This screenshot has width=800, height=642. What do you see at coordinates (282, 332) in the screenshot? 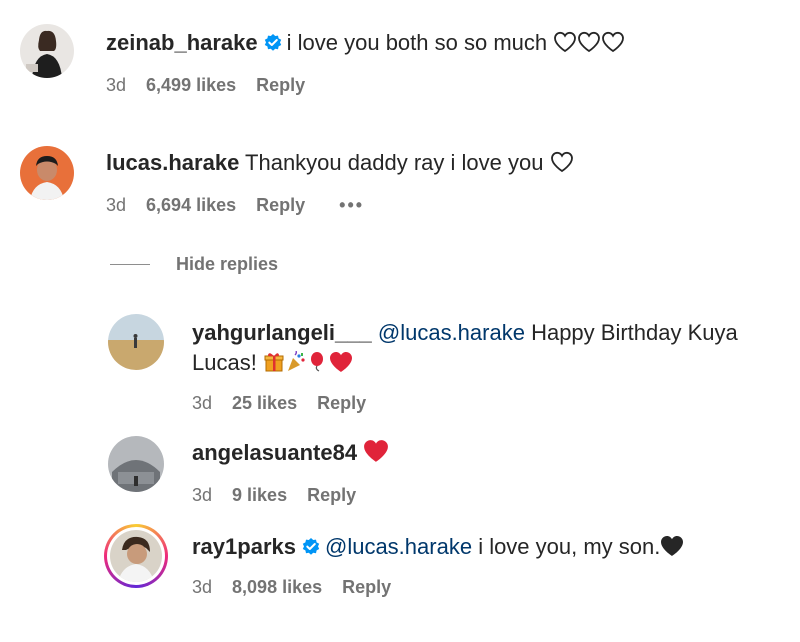
I see `username: yahgurlangeli___` at bounding box center [282, 332].